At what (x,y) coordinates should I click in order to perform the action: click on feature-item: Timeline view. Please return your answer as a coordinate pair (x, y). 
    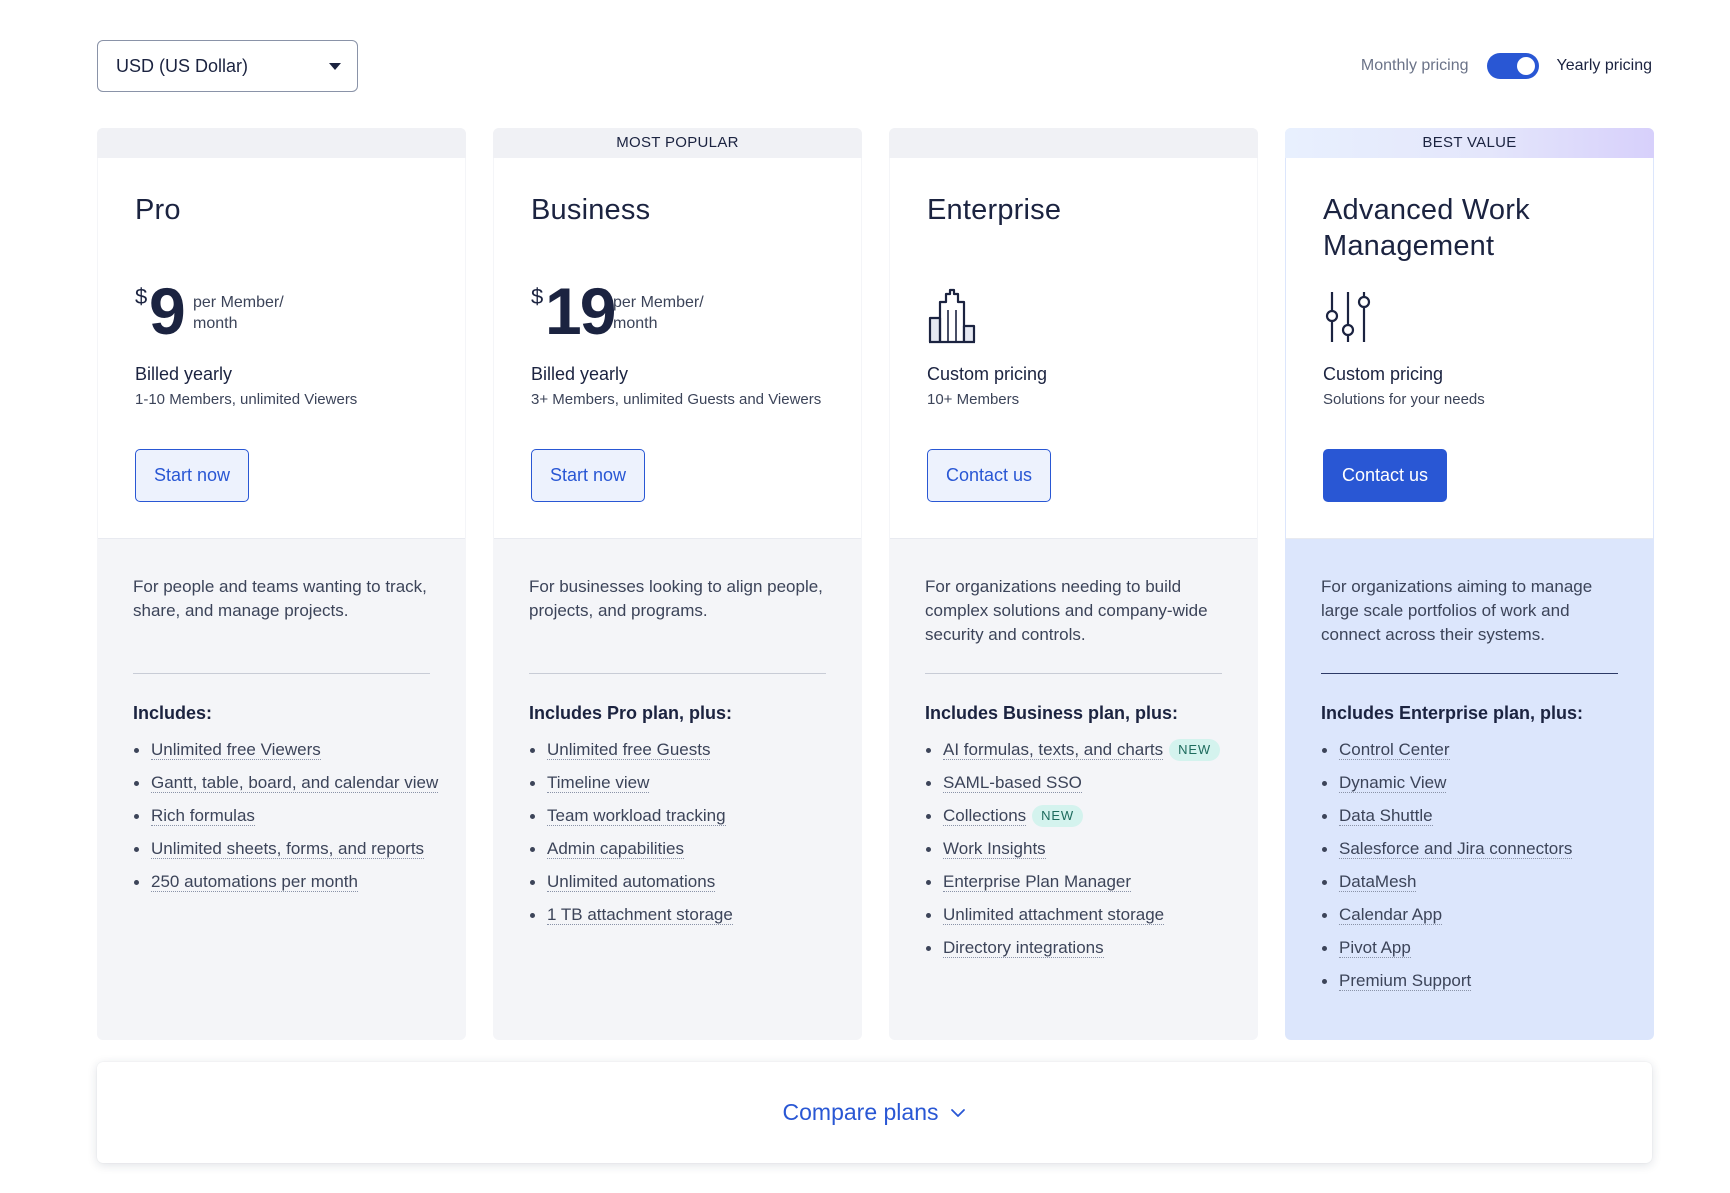
    Looking at the image, I should click on (684, 783).